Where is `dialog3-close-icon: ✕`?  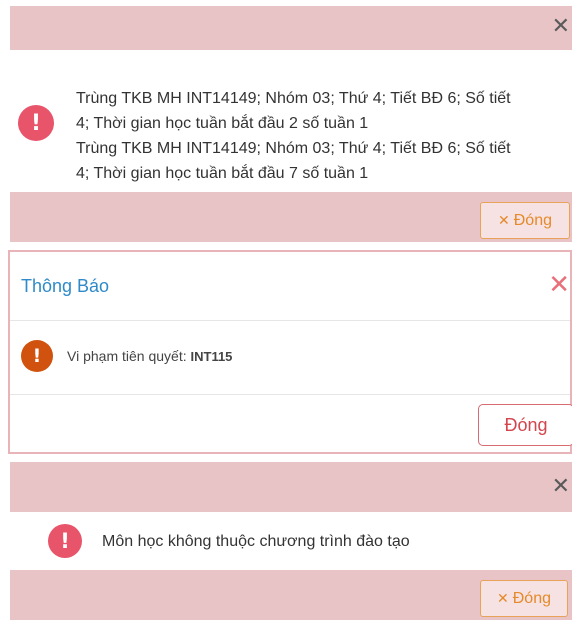
dialog3-close-icon: ✕ is located at coordinates (561, 487).